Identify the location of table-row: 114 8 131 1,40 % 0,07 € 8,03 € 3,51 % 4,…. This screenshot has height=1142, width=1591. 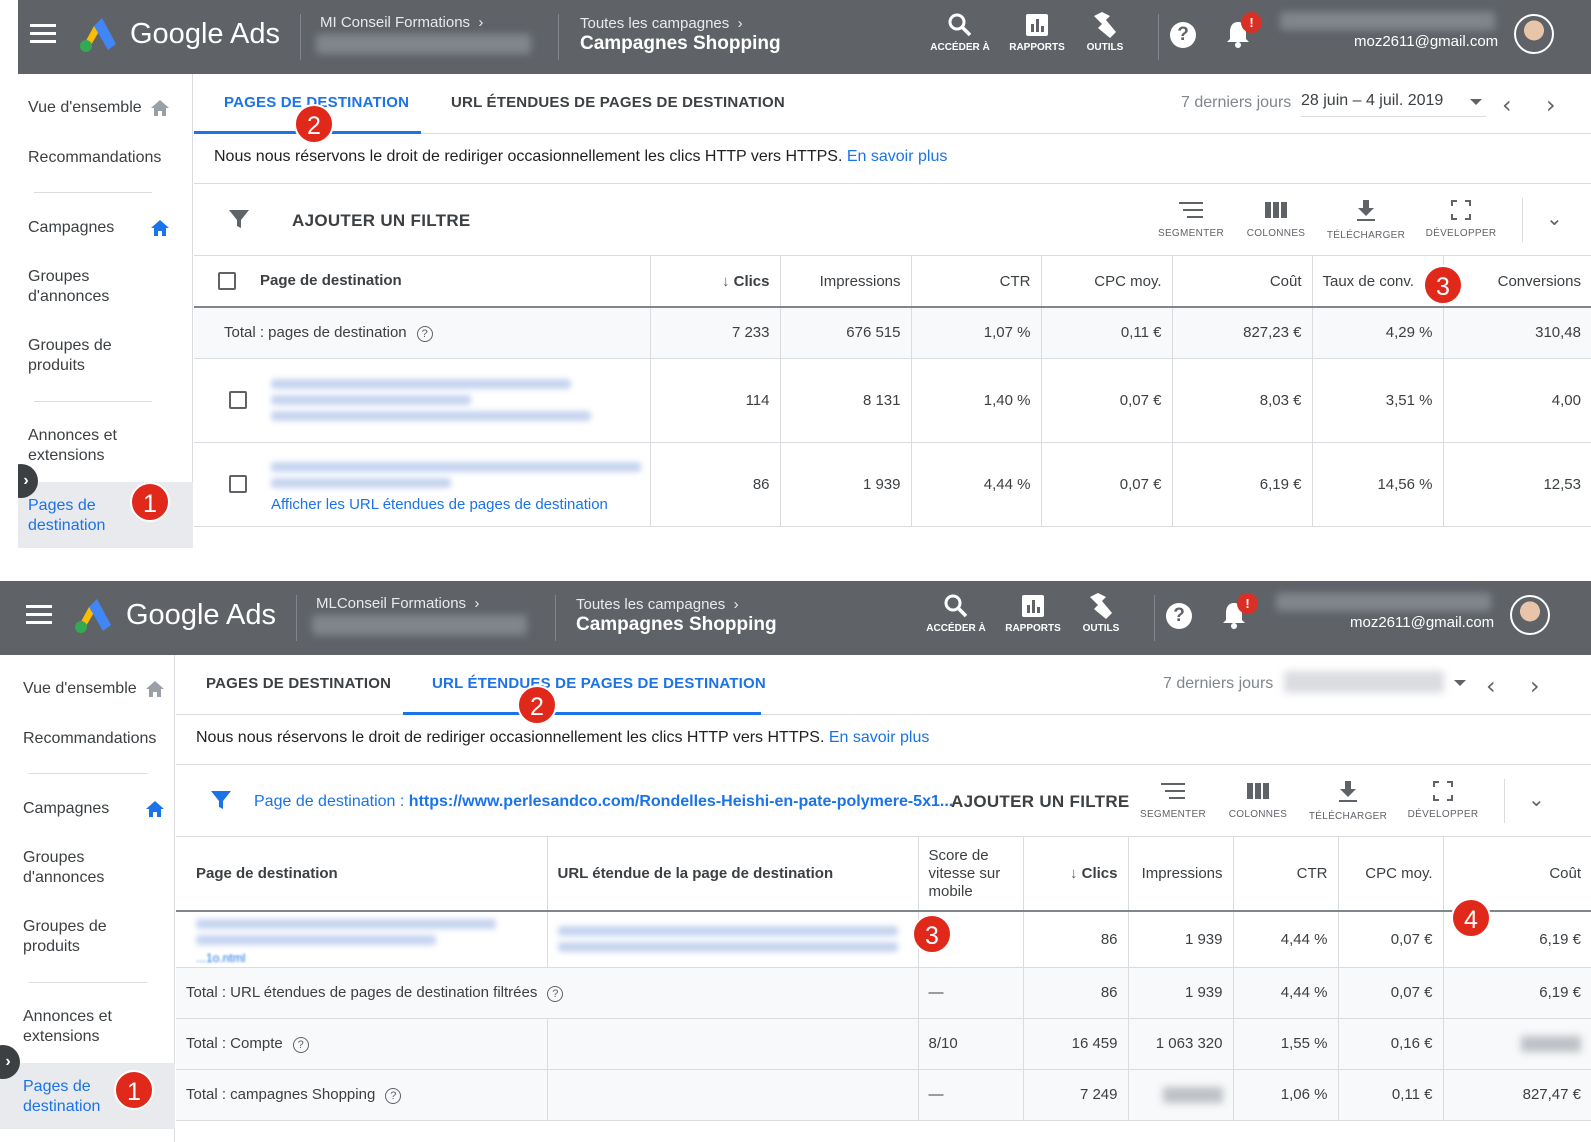
(892, 400).